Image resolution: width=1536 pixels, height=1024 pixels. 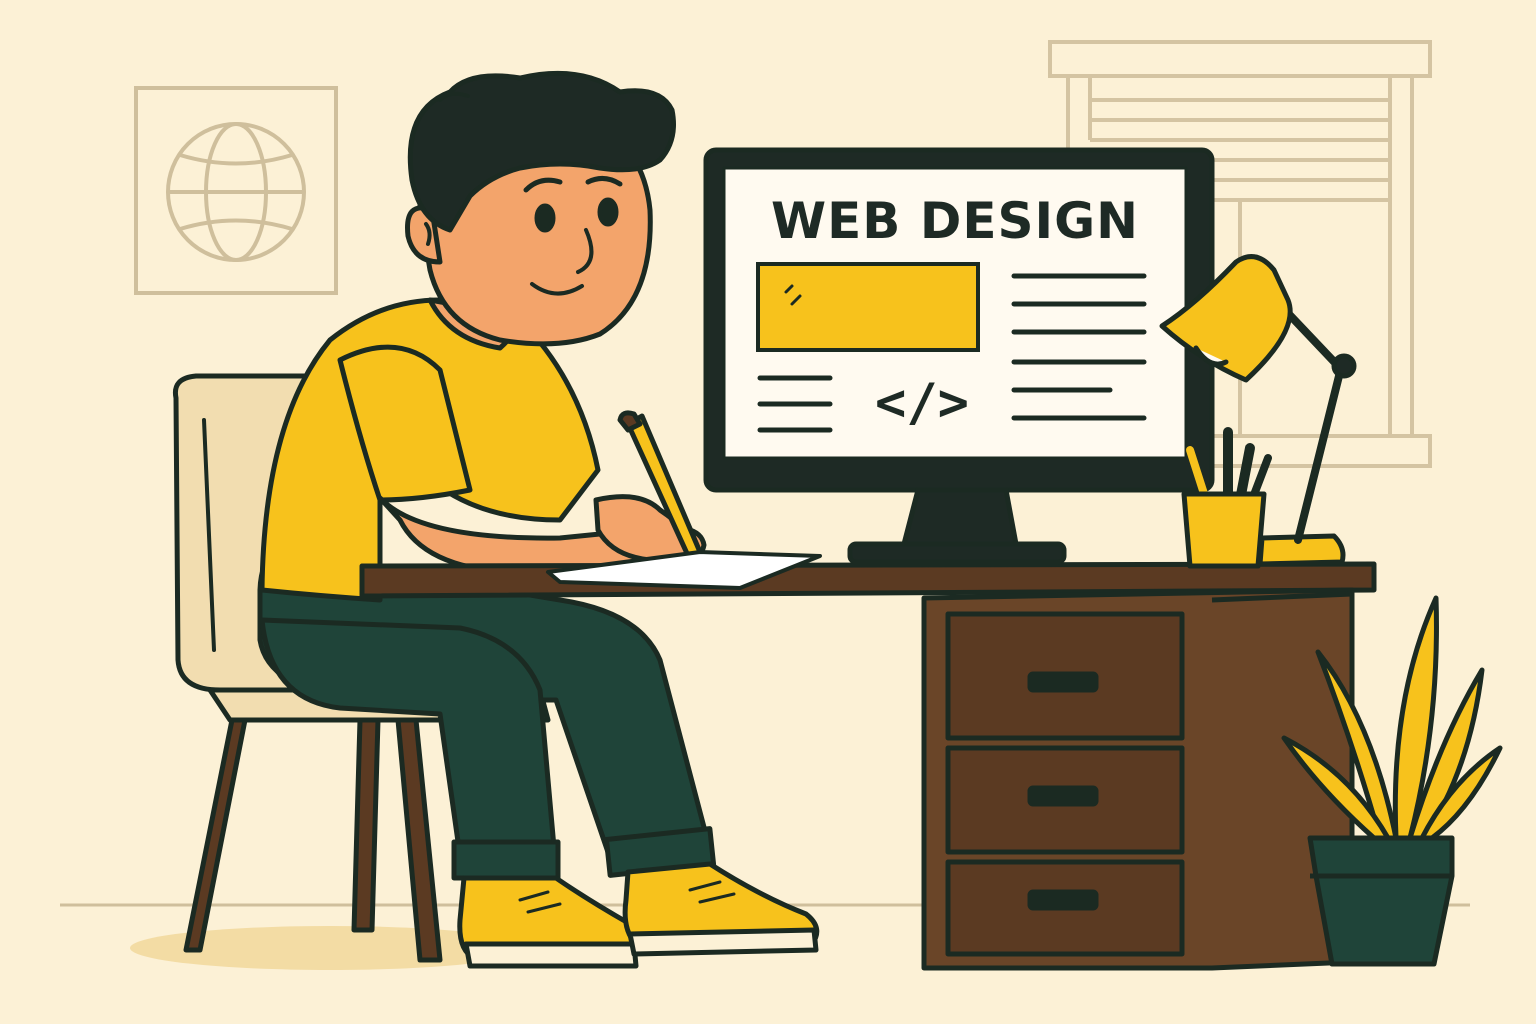 What do you see at coordinates (955, 221) in the screenshot?
I see `screen-title: WEB DESIGN` at bounding box center [955, 221].